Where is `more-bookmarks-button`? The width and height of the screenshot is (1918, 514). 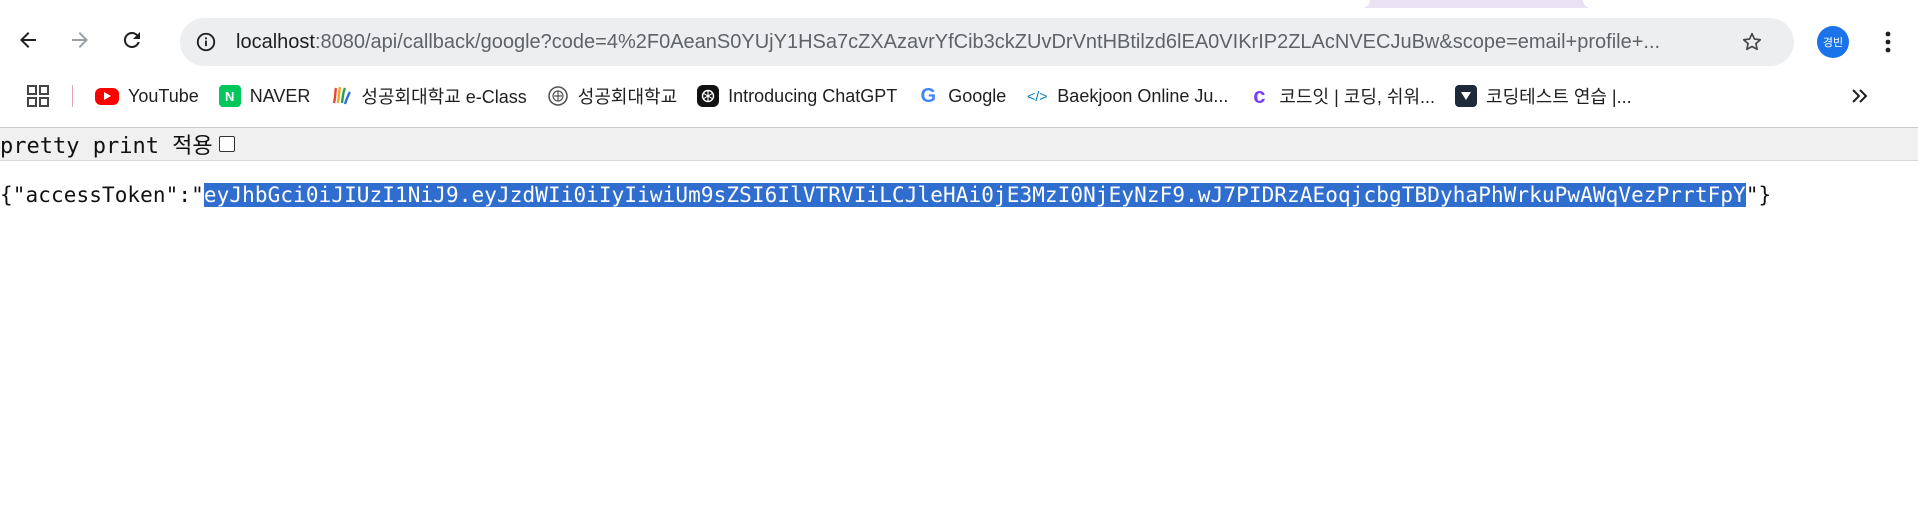 more-bookmarks-button is located at coordinates (1860, 96).